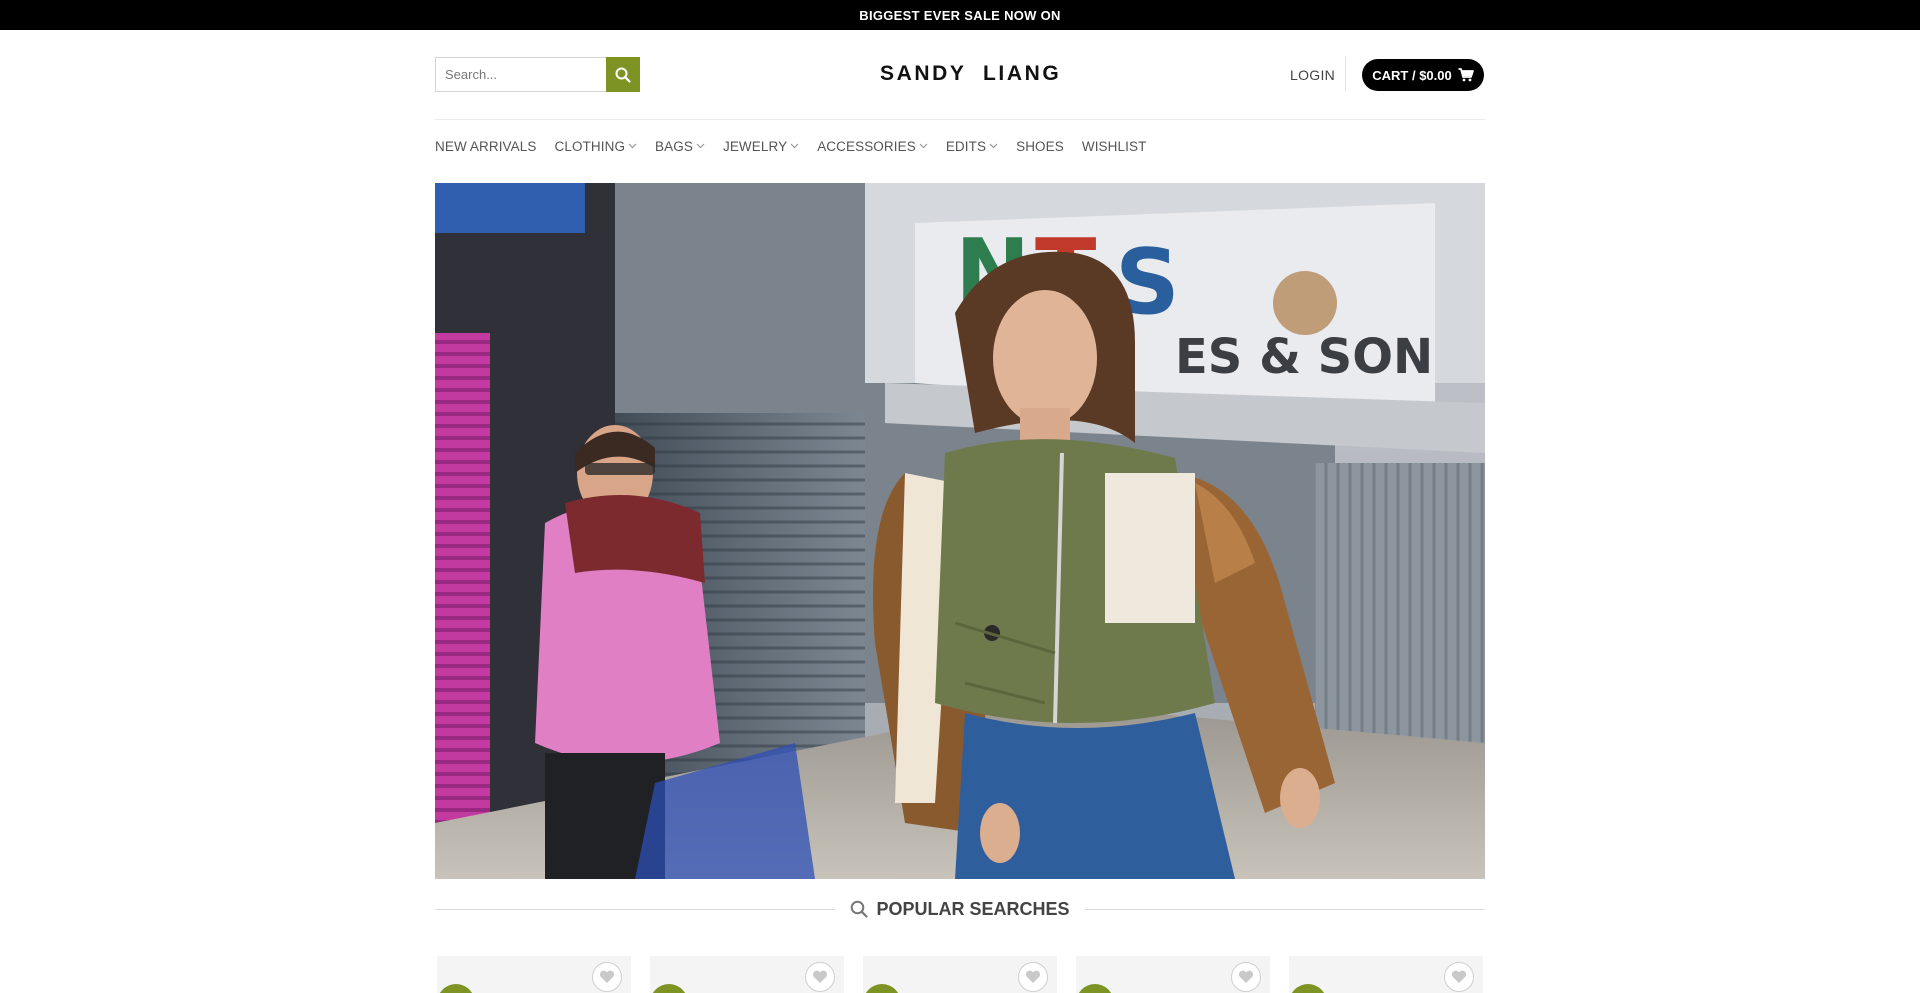  I want to click on heading-line-right, so click(1284, 909).